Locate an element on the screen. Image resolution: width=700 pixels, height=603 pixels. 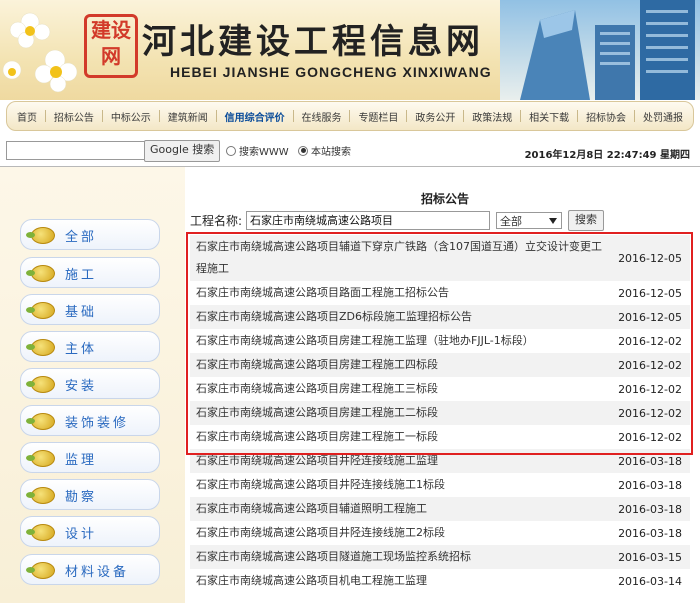
radio-www-indicator is located at coordinates (231, 150).